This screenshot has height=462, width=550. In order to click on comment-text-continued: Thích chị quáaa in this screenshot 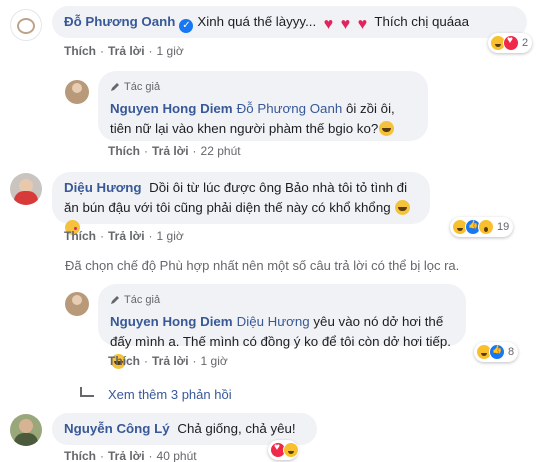, I will do `click(421, 21)`.